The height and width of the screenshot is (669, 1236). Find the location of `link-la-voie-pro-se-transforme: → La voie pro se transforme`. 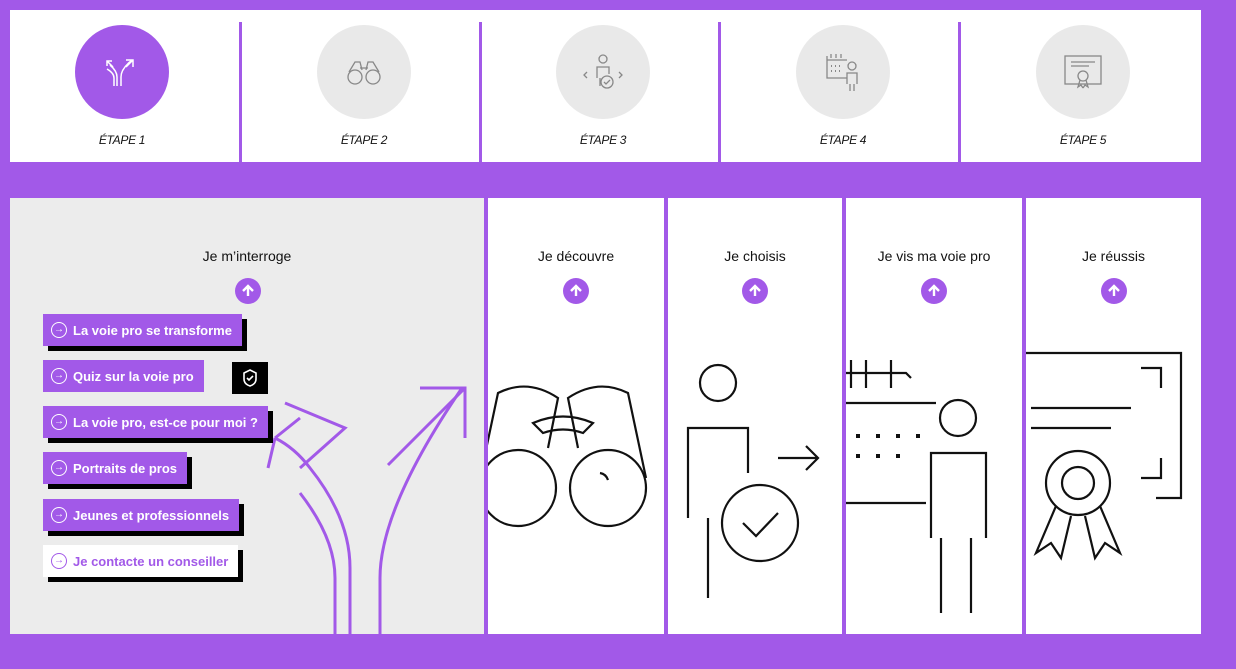

link-la-voie-pro-se-transforme: → La voie pro se transforme is located at coordinates (142, 330).